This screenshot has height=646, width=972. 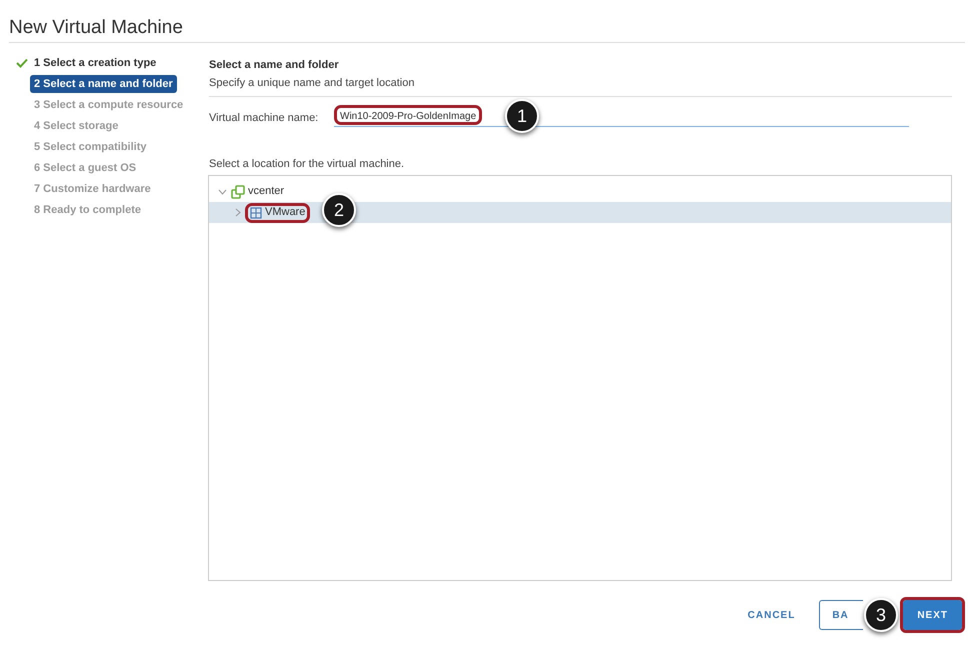 What do you see at coordinates (841, 615) in the screenshot?
I see `back-button: BA` at bounding box center [841, 615].